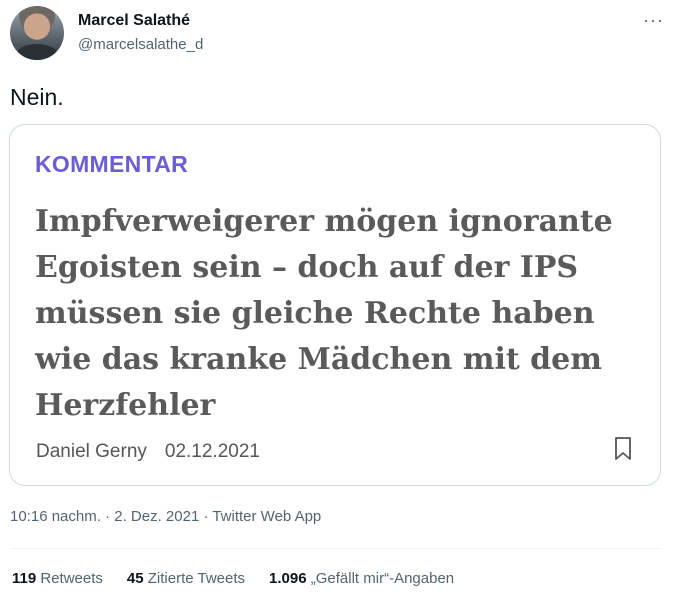 This screenshot has width=680, height=607. I want to click on author-name: Marcel Salathé, so click(134, 21).